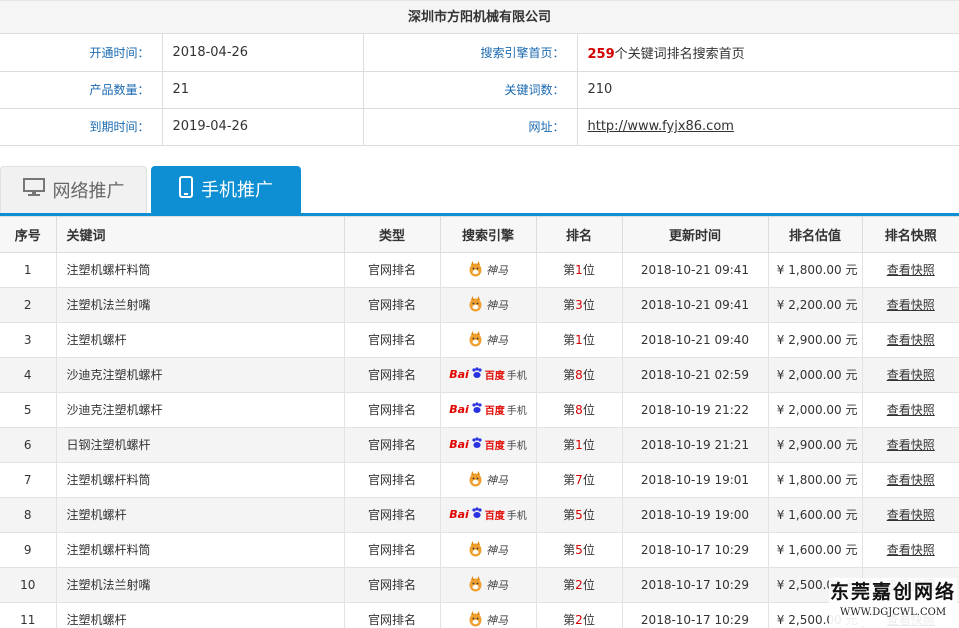 Image resolution: width=959 pixels, height=628 pixels. What do you see at coordinates (28, 549) in the screenshot?
I see `cell-no: 9` at bounding box center [28, 549].